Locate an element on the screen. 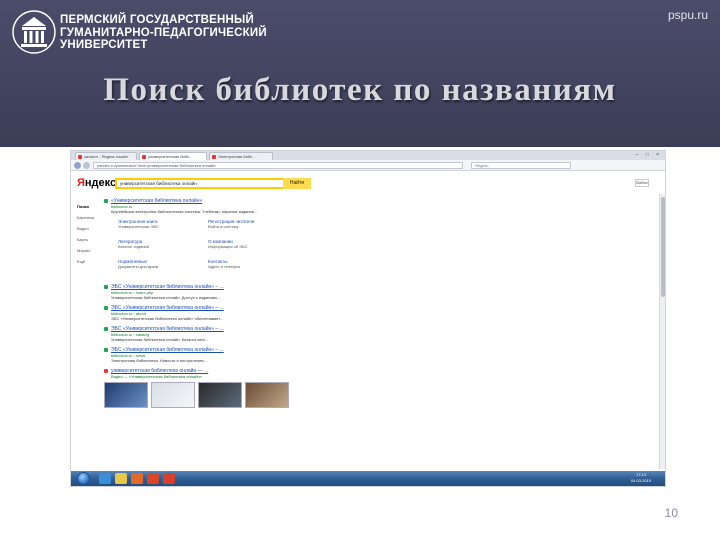 Image resolution: width=720 pixels, height=540 pixels. window-controls: – □ × is located at coordinates (649, 155).